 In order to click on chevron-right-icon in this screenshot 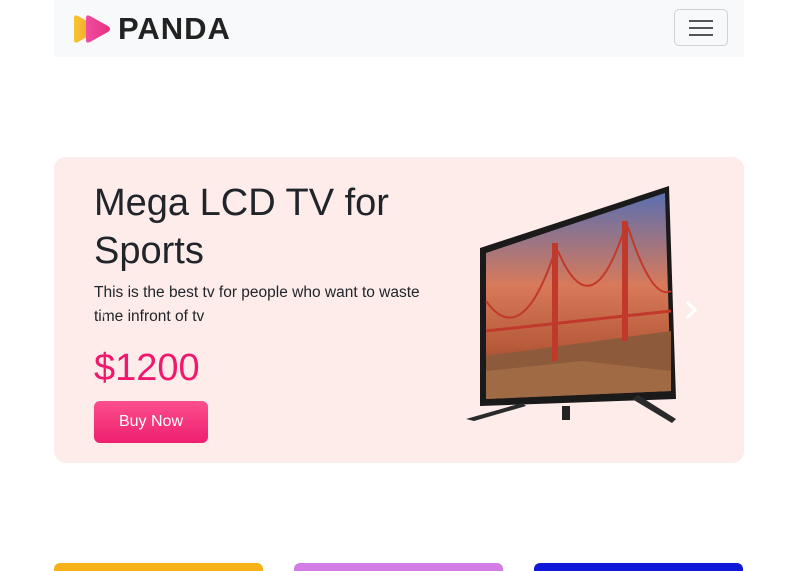, I will do `click(691, 310)`.